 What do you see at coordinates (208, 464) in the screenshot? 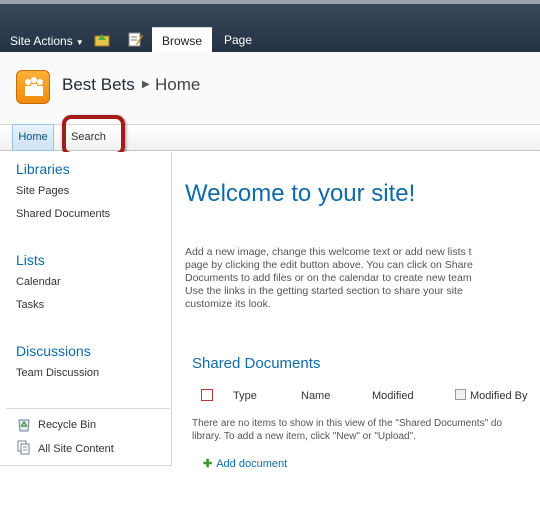
I see `plus-icon: ✚` at bounding box center [208, 464].